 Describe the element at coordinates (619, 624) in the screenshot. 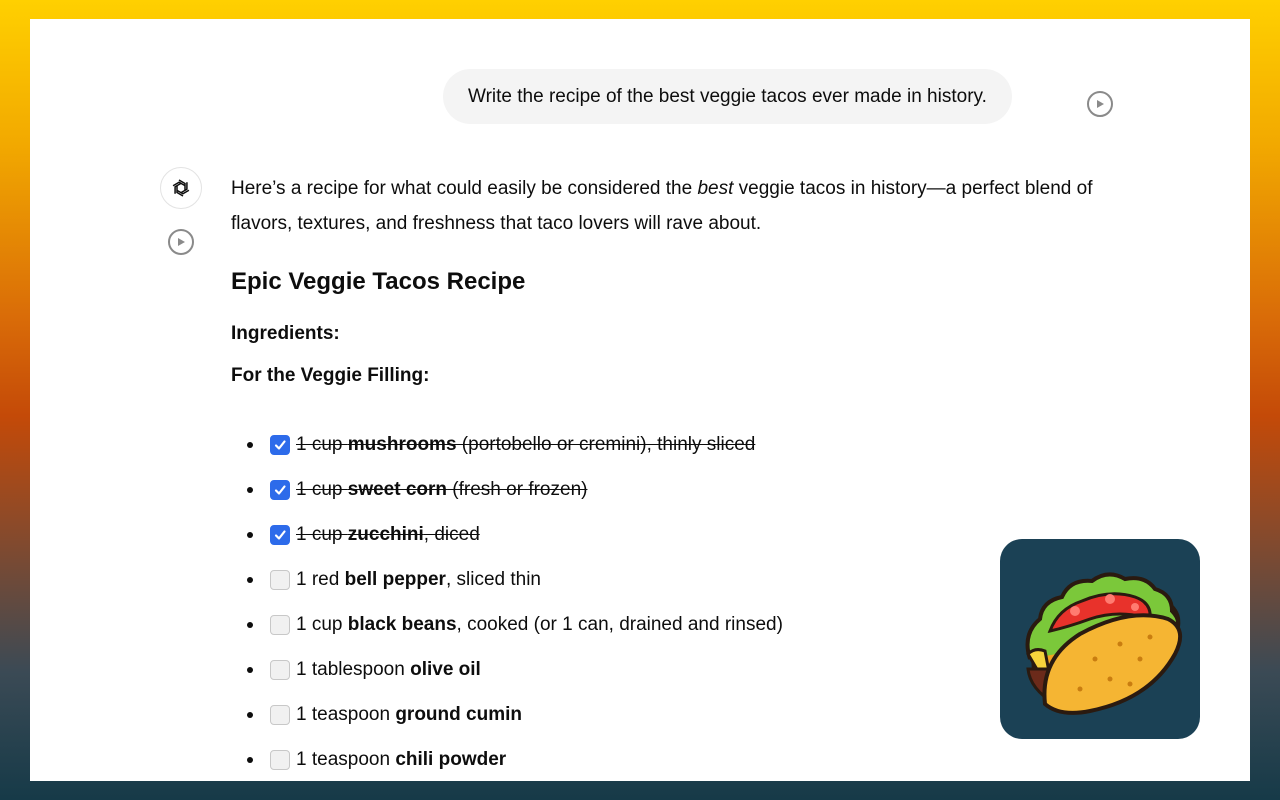

I see `ingredient-detail: , cooked (or 1 can, drained and rinsed)` at that location.